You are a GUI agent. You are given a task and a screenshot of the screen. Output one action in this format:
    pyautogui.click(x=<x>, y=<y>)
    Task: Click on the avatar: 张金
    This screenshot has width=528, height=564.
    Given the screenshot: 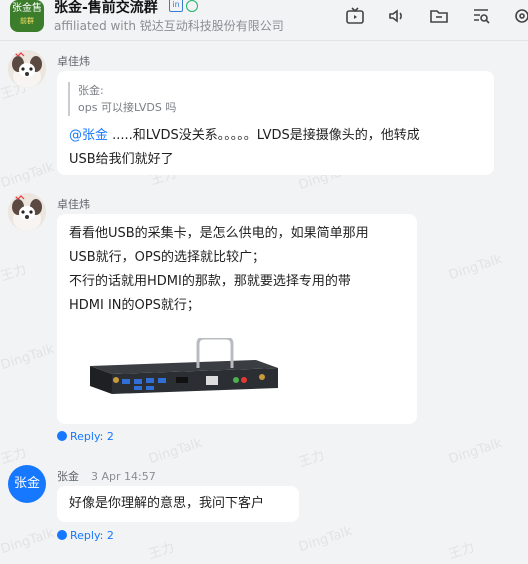 What is the action you would take?
    pyautogui.click(x=27, y=484)
    